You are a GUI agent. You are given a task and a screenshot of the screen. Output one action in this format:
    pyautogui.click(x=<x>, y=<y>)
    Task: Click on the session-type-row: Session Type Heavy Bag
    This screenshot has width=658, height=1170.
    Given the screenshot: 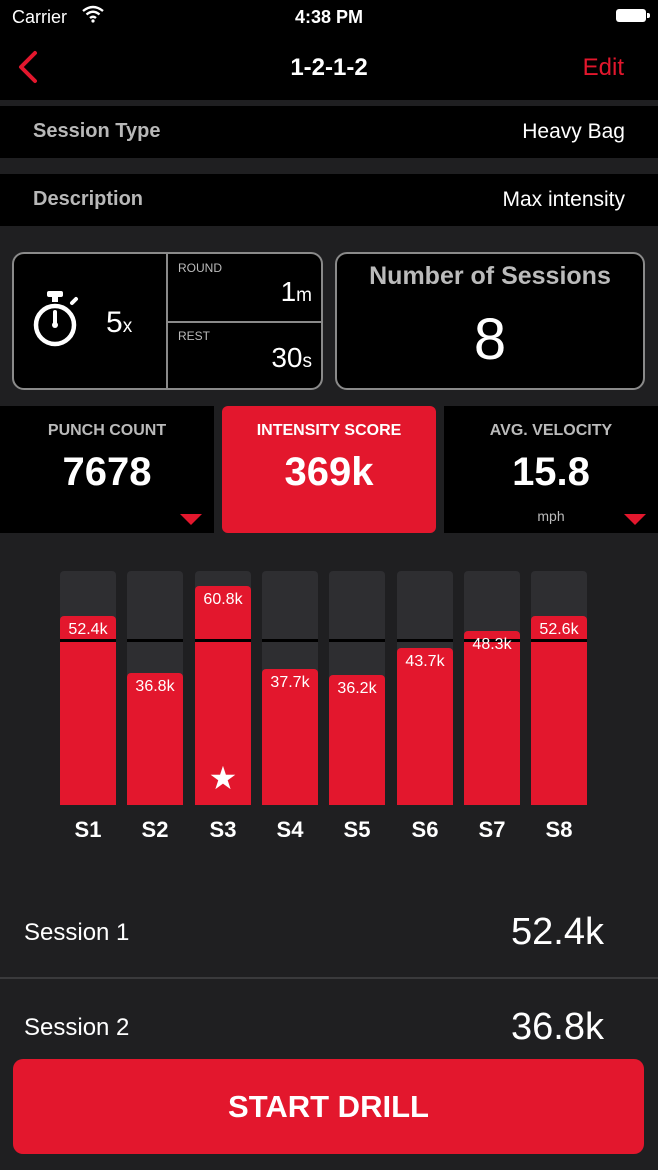 What is the action you would take?
    pyautogui.click(x=329, y=132)
    